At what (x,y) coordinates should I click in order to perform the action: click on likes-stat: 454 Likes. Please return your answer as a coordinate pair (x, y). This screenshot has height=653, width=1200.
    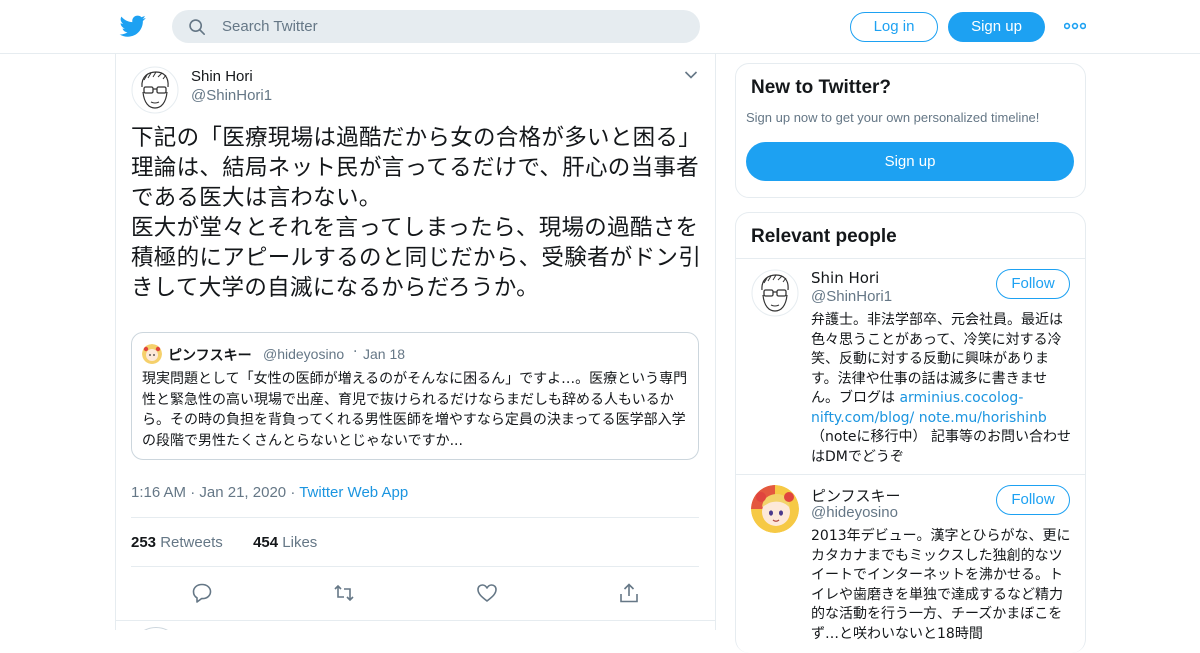
    Looking at the image, I should click on (285, 542).